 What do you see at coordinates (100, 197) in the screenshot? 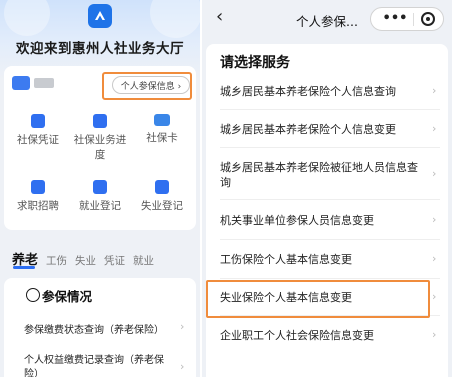
I see `grid-item-employment-register: 就业登记` at bounding box center [100, 197].